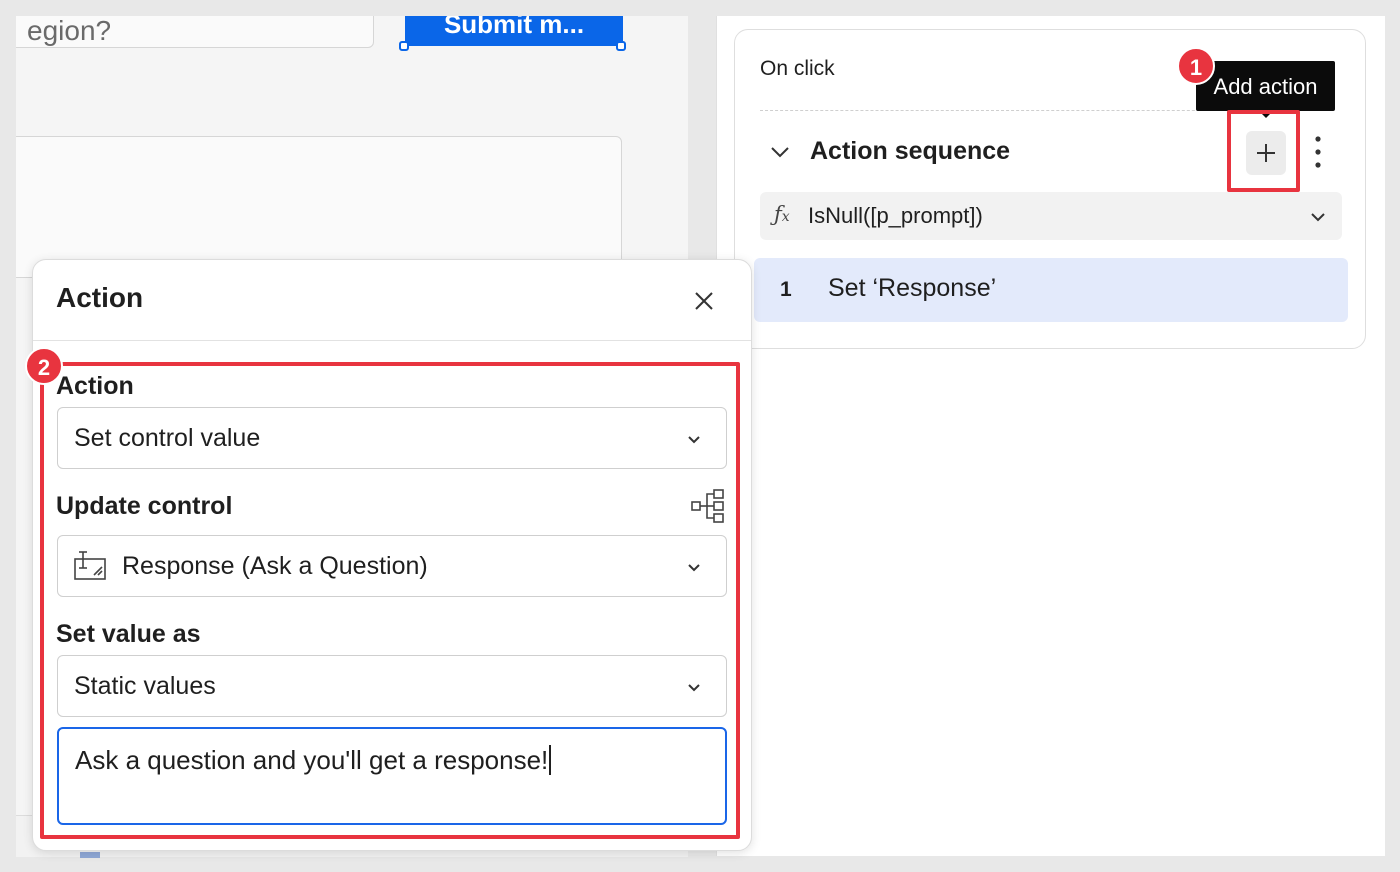 This screenshot has height=872, width=1400. Describe the element at coordinates (995, 110) in the screenshot. I see `card-divider` at that location.